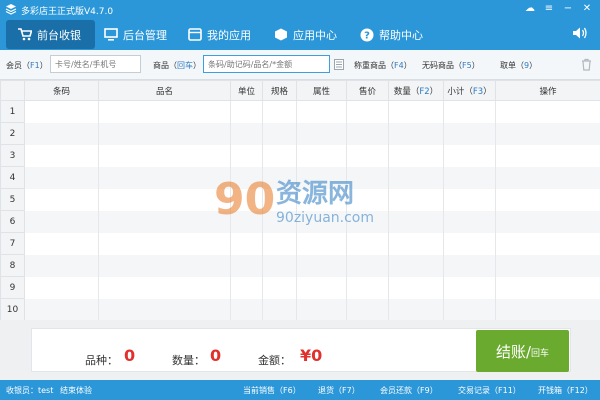 This screenshot has height=400, width=600. Describe the element at coordinates (76, 390) in the screenshot. I see `end-trial-button: 结束体验` at that location.